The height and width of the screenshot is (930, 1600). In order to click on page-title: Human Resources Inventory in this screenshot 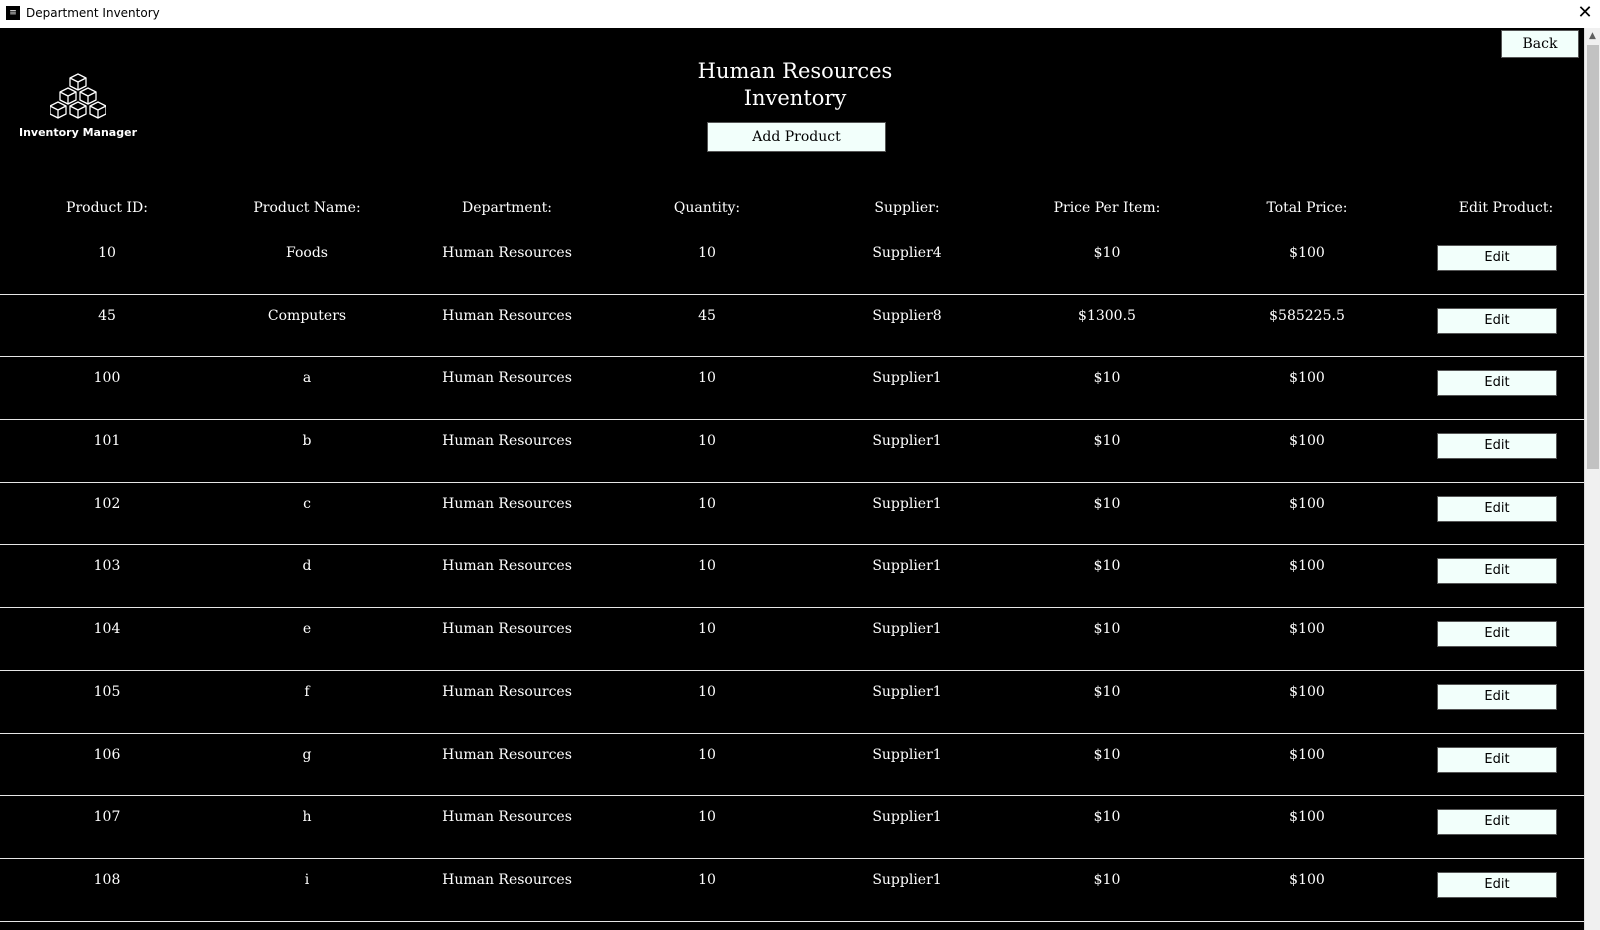, I will do `click(795, 85)`.